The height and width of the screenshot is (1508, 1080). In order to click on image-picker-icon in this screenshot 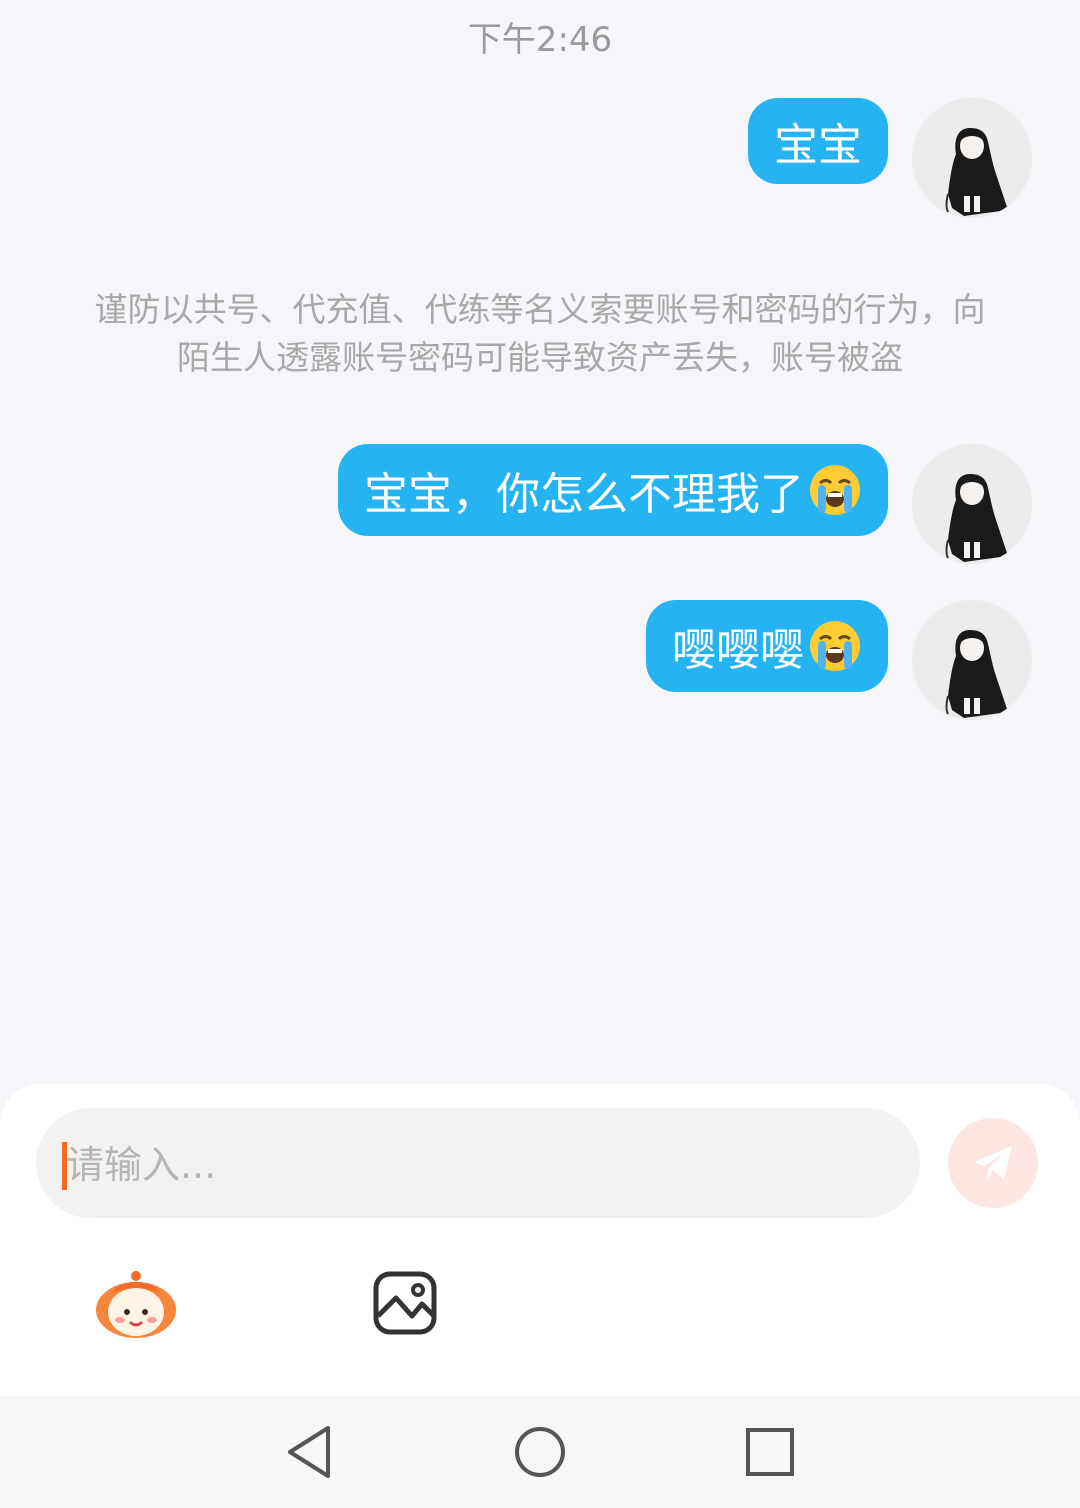, I will do `click(405, 1303)`.